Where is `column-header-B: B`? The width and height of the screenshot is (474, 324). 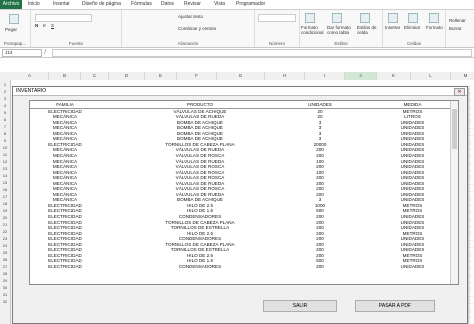
column-header-B: B is located at coordinates (65, 76).